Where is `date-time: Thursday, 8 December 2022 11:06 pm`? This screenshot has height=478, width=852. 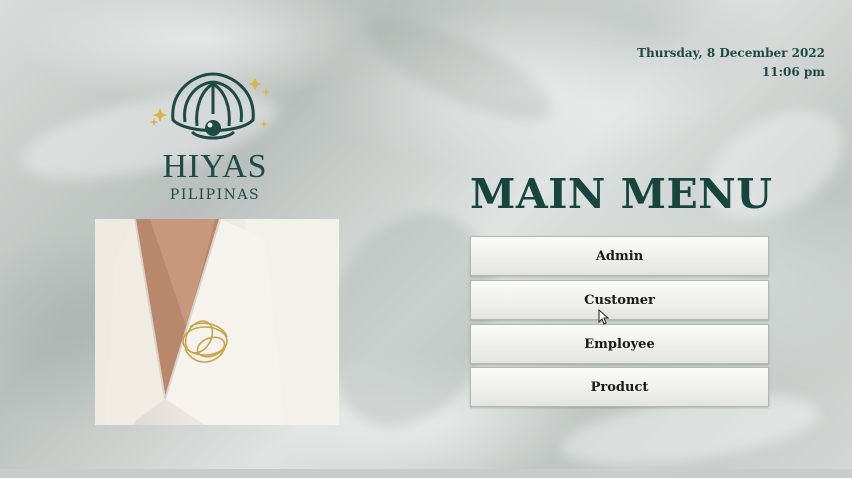 date-time: Thursday, 8 December 2022 11:06 pm is located at coordinates (731, 63).